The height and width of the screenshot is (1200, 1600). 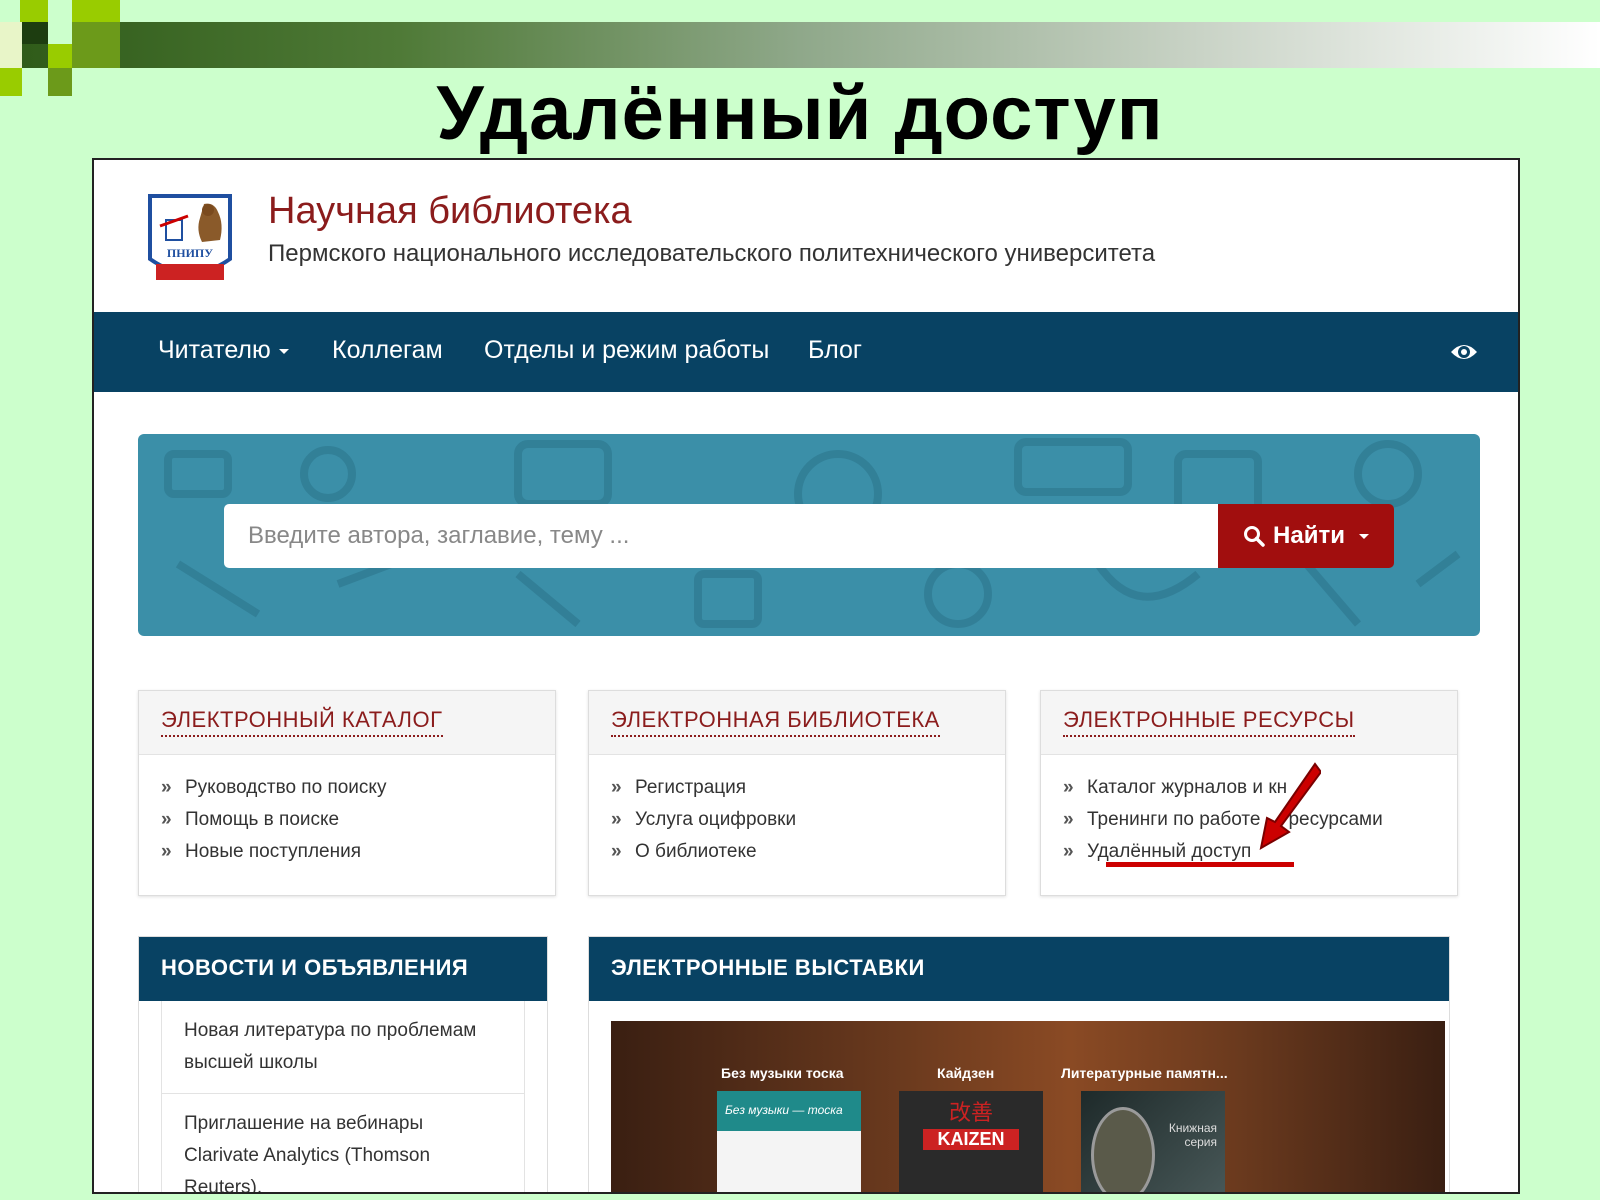 What do you see at coordinates (1200, 864) in the screenshot?
I see `annotation-underline` at bounding box center [1200, 864].